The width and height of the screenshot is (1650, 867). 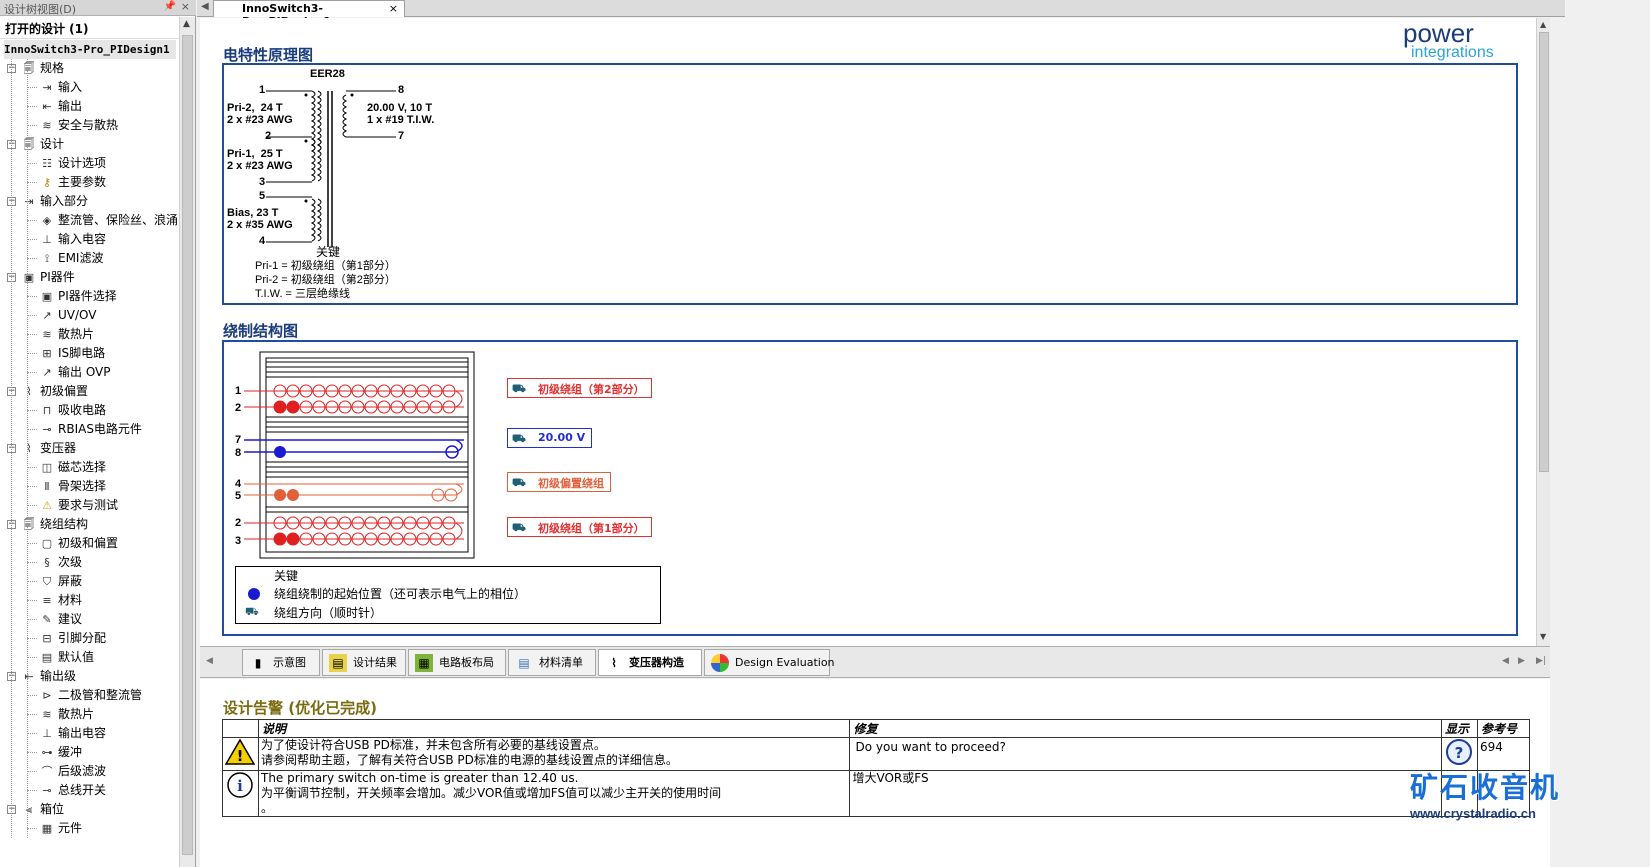 I want to click on tab-label: 变压器构造, so click(x=656, y=662).